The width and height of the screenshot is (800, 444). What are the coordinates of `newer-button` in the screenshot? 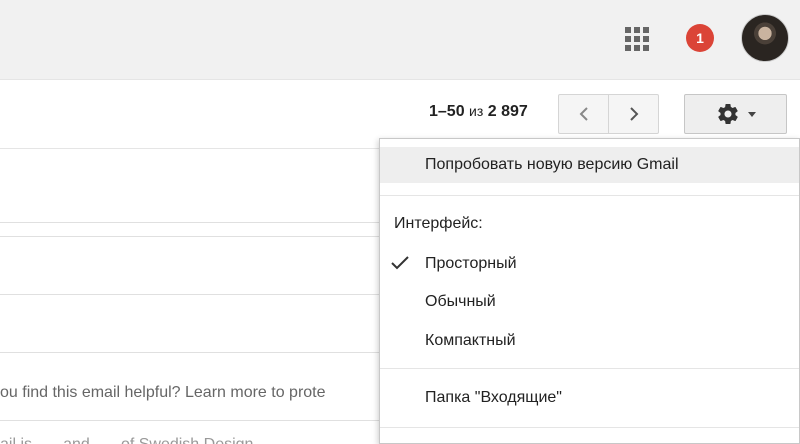 It's located at (583, 114).